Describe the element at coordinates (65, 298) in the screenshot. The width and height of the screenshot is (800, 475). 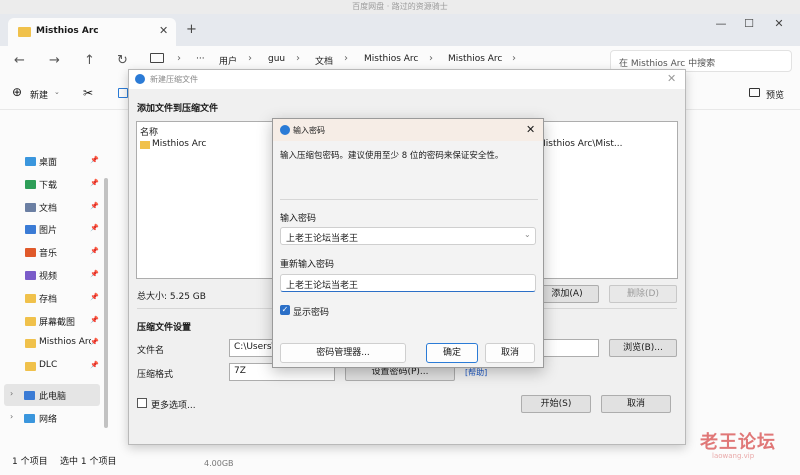
I see `sidebar-item: 存档` at that location.